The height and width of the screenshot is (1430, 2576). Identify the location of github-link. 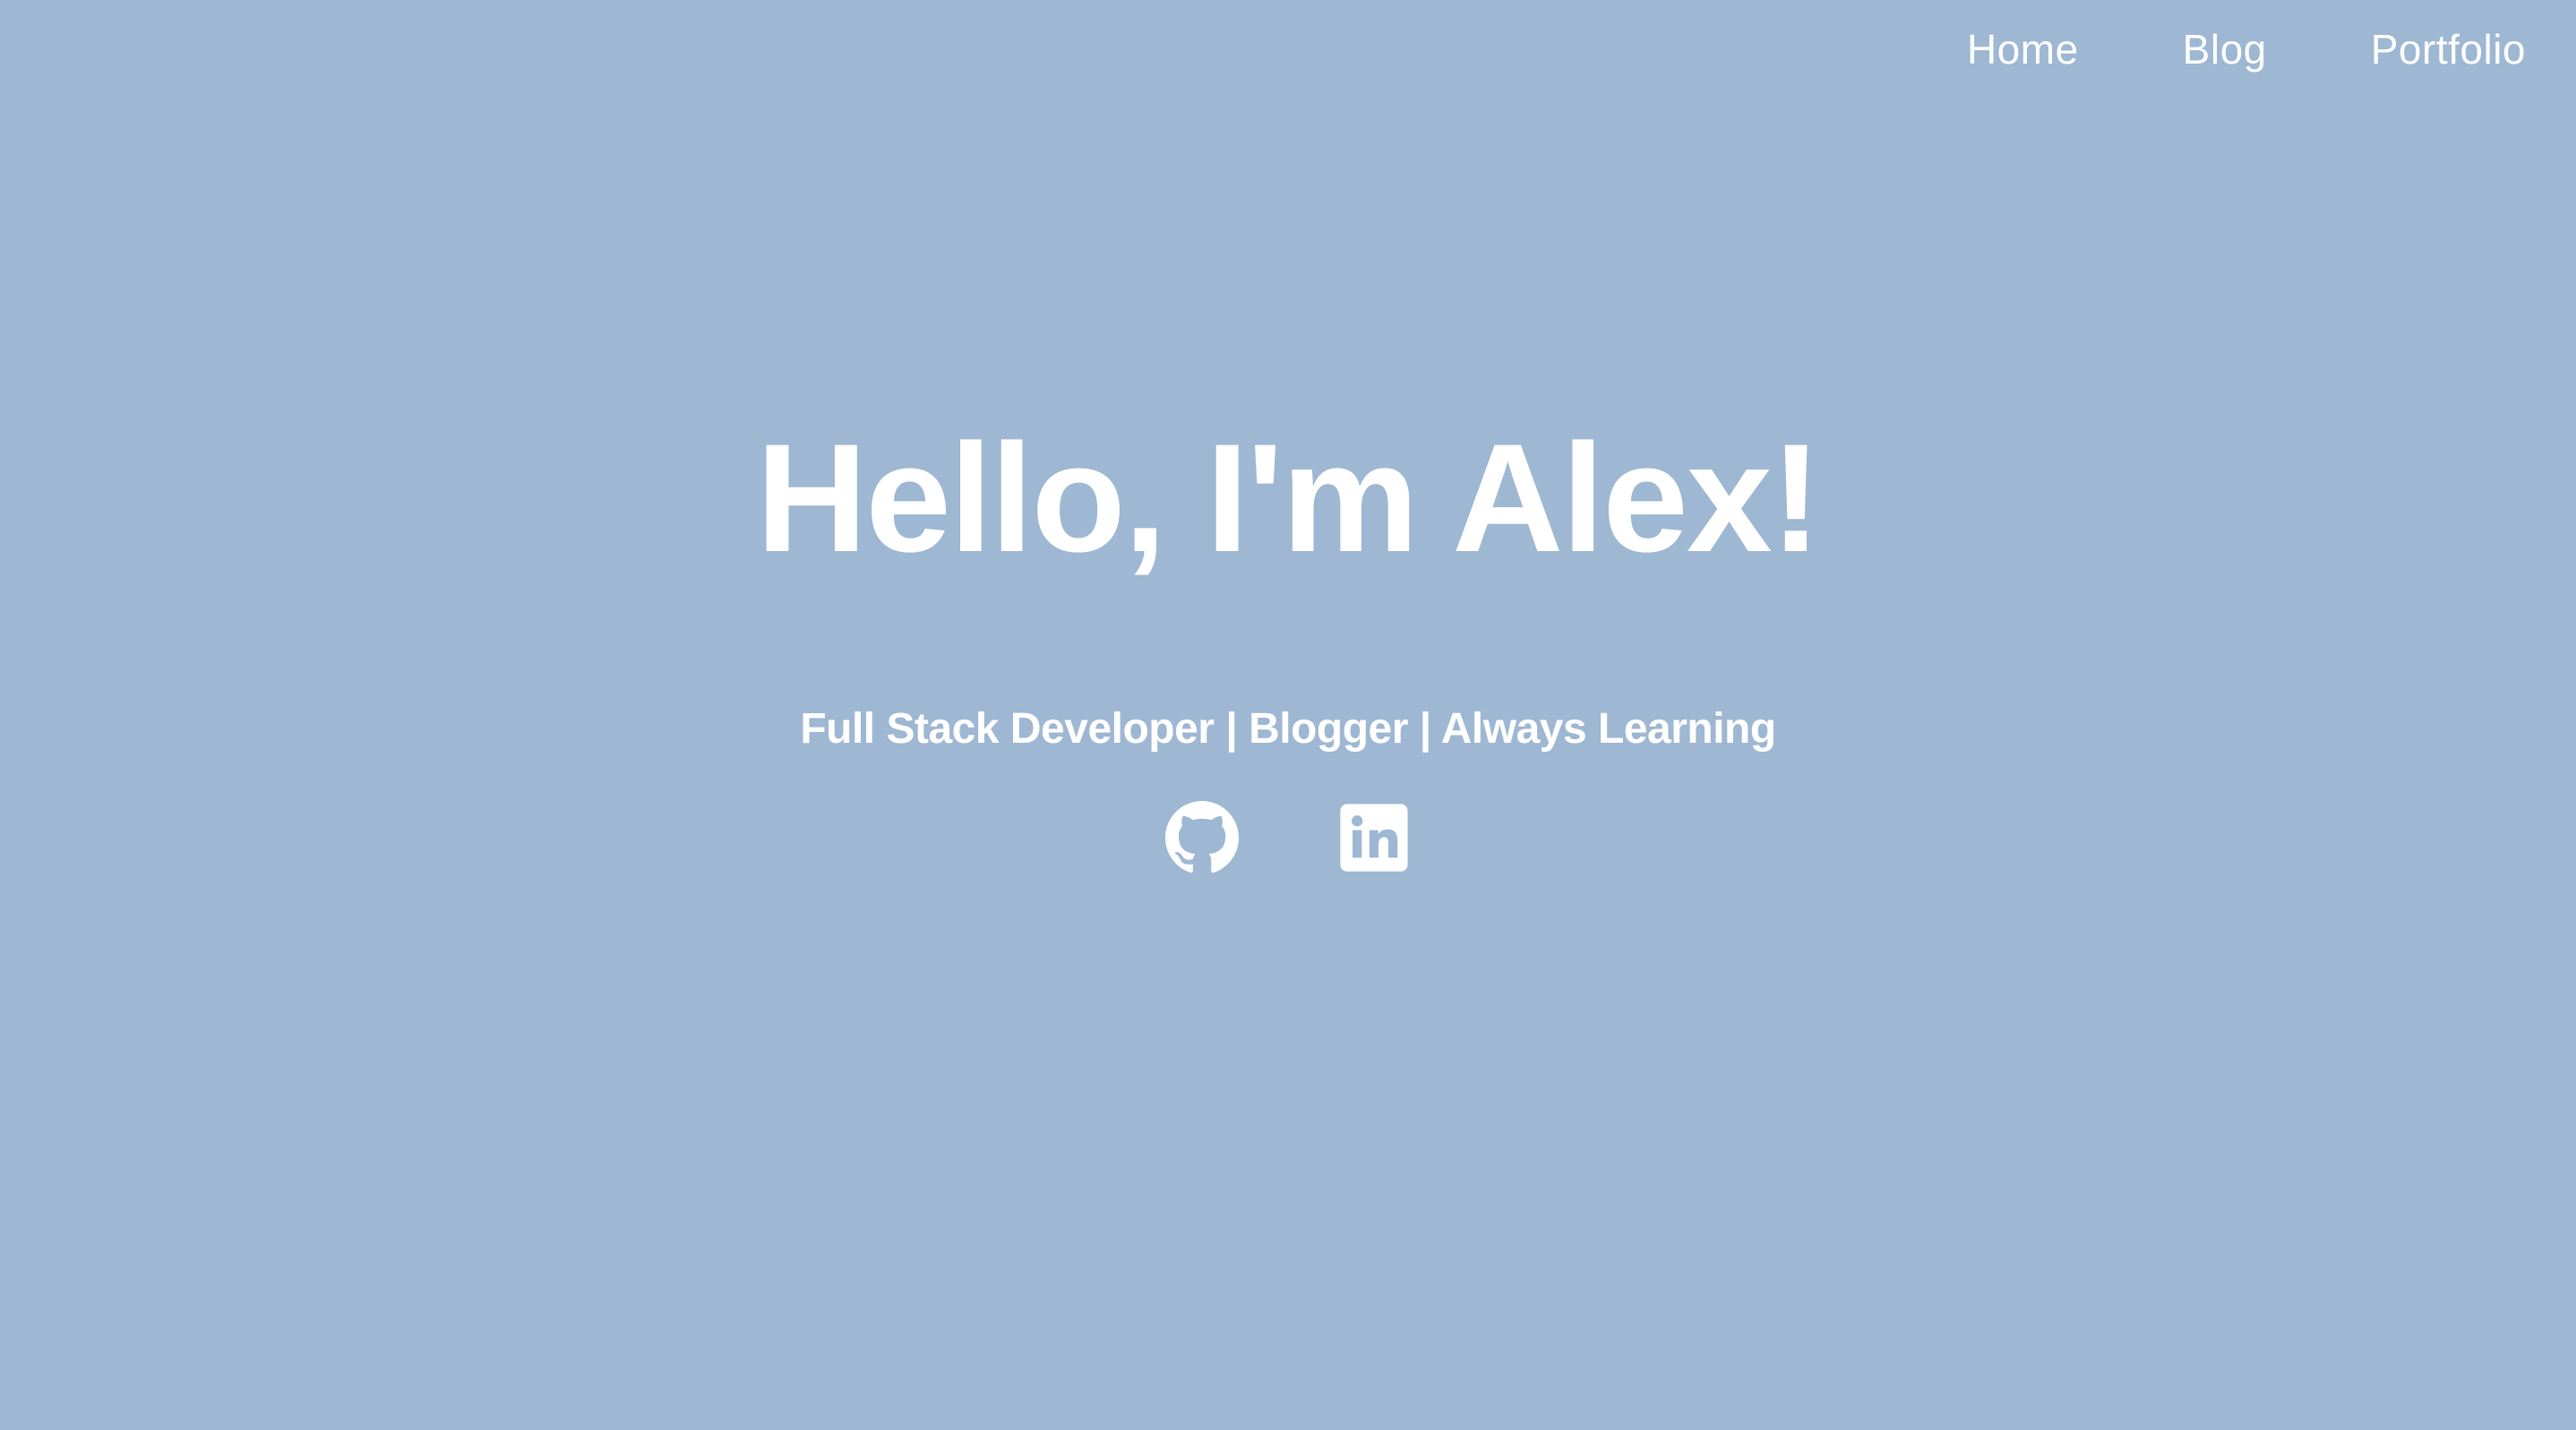
(1202, 837).